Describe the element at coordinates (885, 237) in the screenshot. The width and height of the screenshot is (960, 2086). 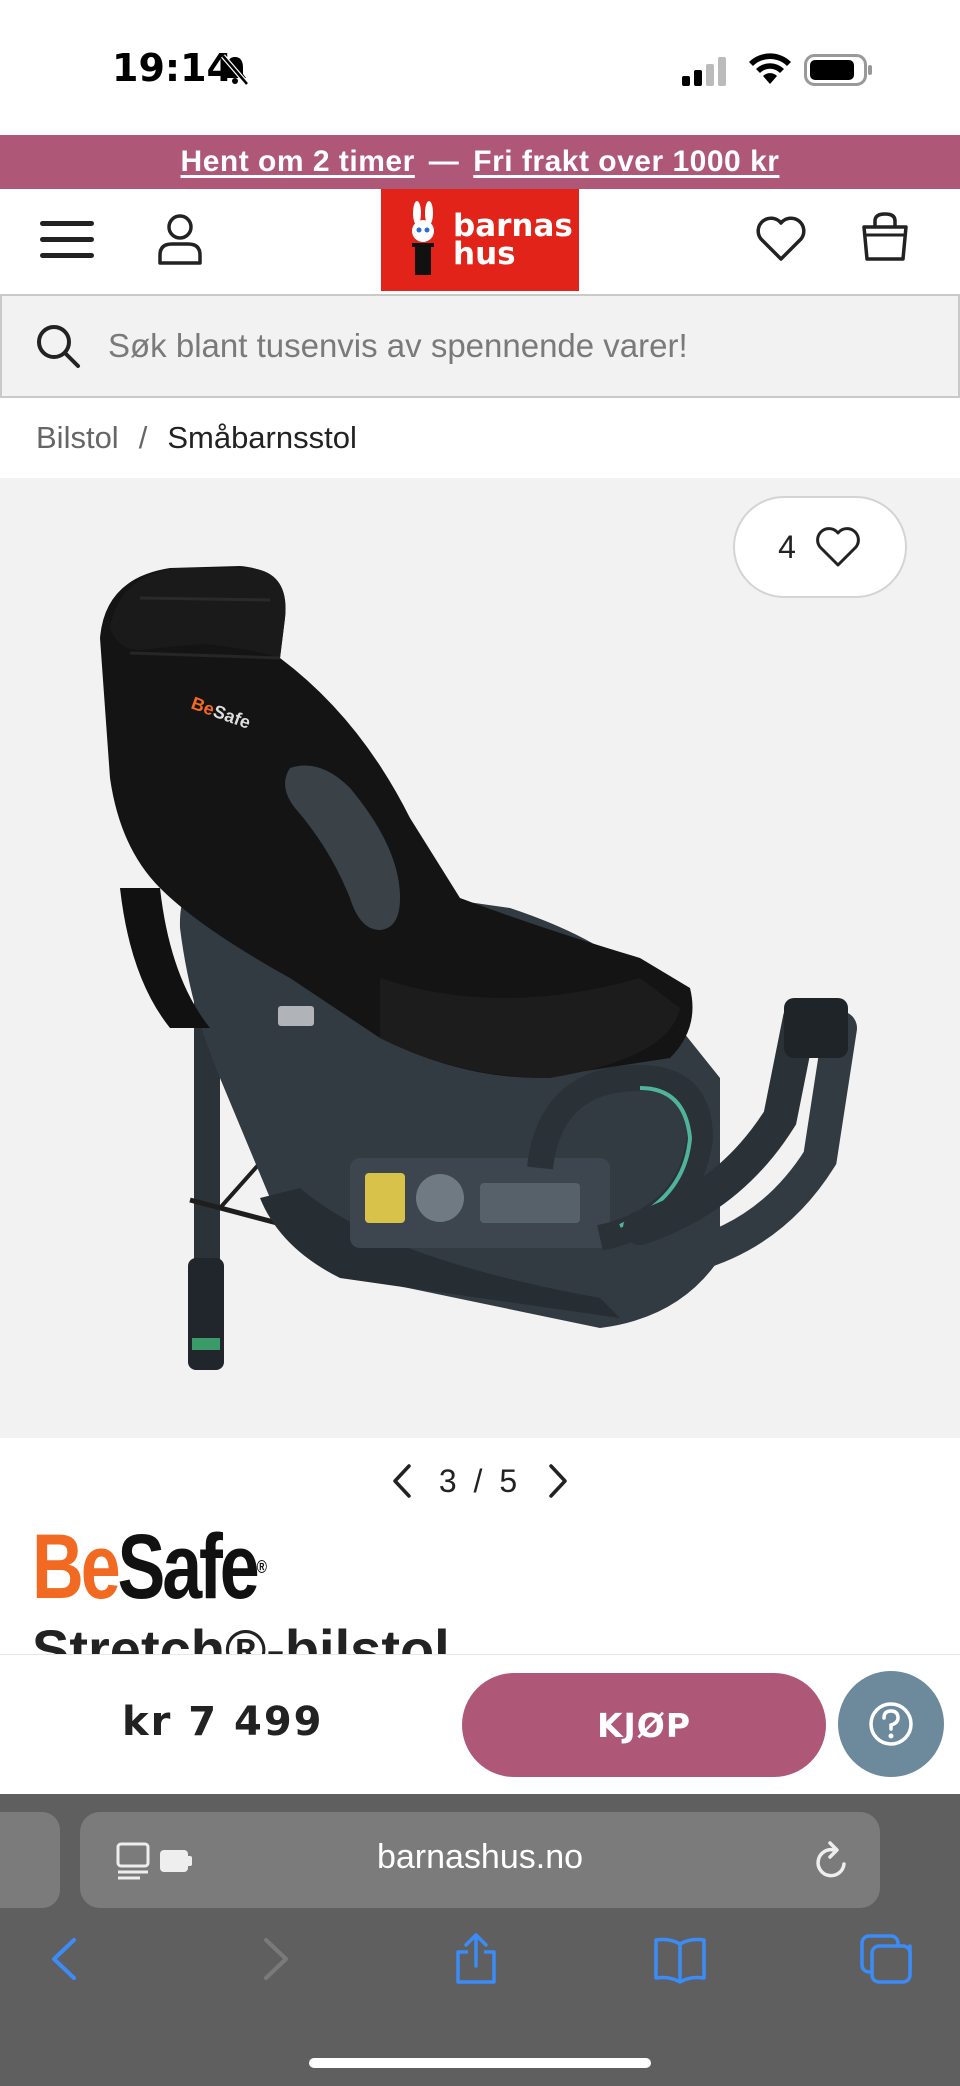
I see `bag-icon` at that location.